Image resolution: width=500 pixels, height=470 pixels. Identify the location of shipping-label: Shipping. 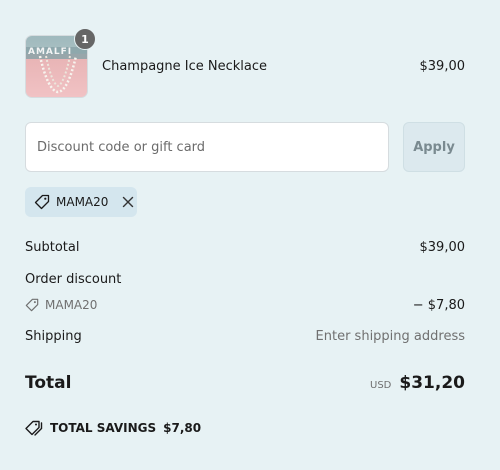
(53, 336).